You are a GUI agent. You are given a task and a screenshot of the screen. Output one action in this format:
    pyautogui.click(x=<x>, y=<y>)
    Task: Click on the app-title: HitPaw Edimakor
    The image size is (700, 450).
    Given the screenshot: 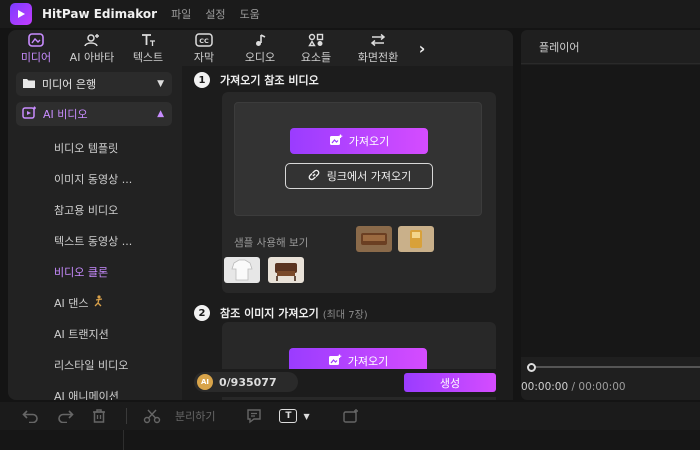 What is the action you would take?
    pyautogui.click(x=100, y=14)
    